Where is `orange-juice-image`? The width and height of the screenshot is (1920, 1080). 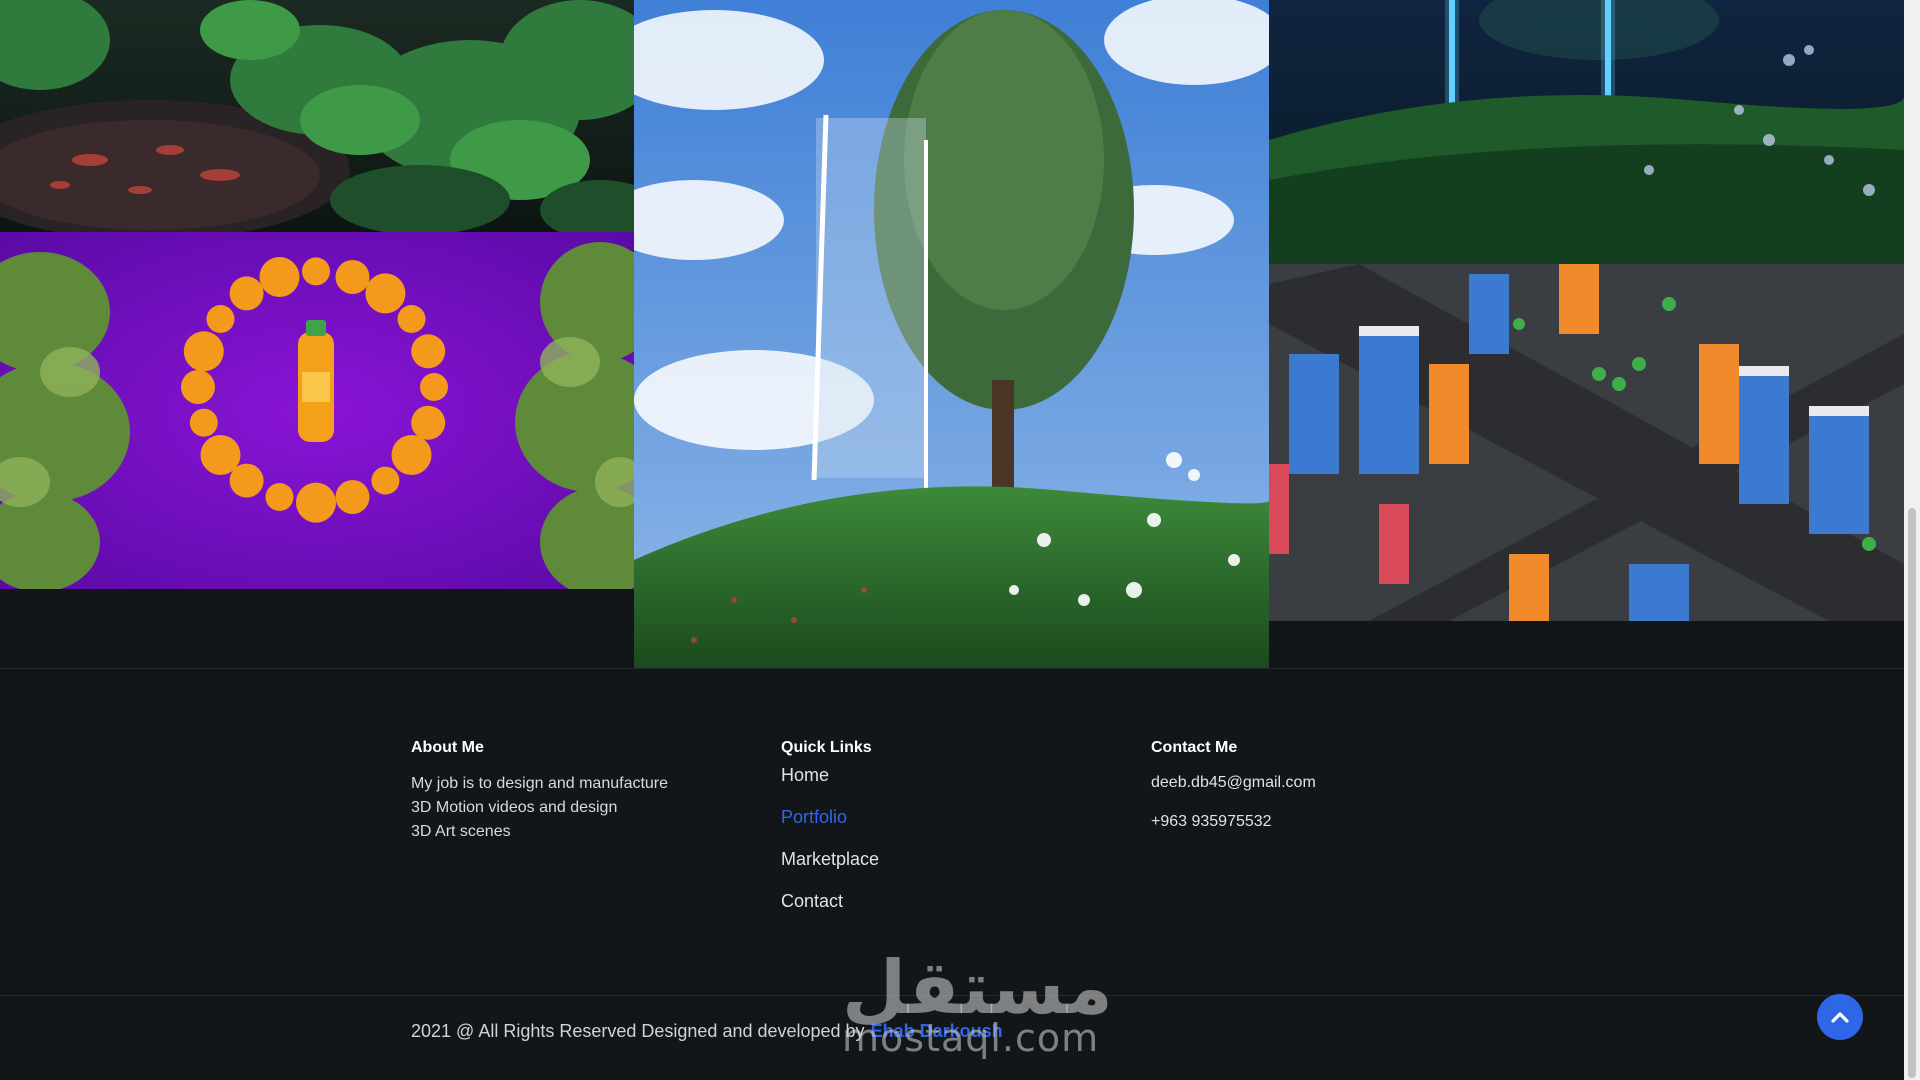 orange-juice-image is located at coordinates (317, 410).